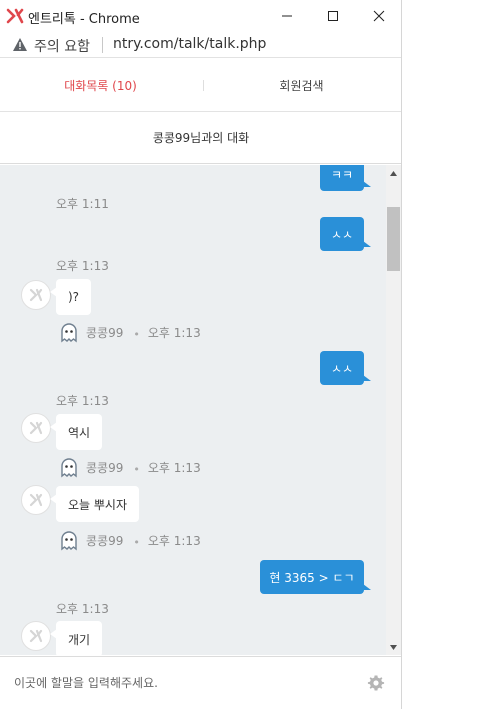 This screenshot has width=500, height=709. I want to click on scroll-up-icon, so click(393, 173).